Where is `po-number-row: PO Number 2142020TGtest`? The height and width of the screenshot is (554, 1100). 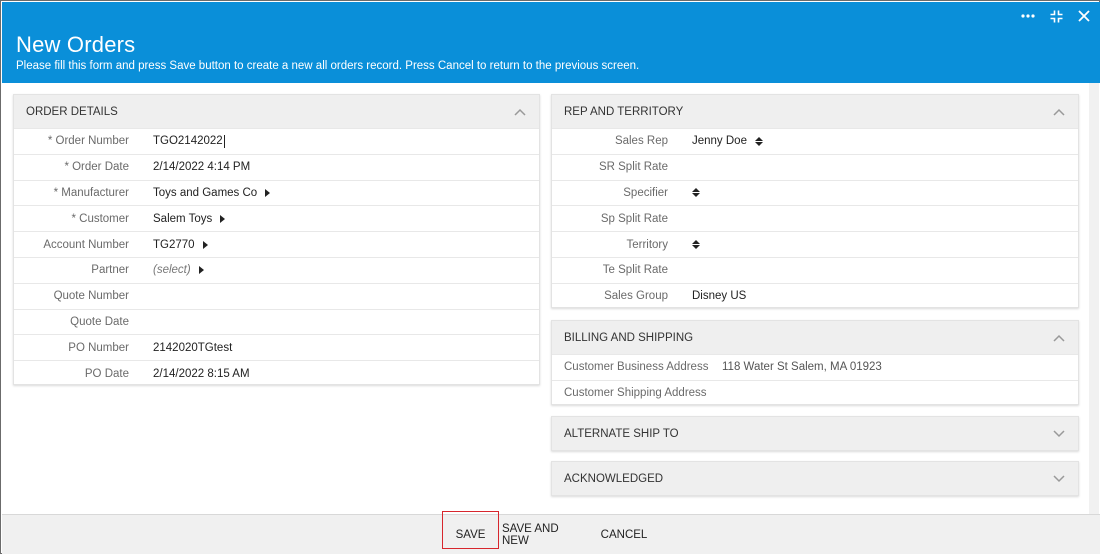 po-number-row: PO Number 2142020TGtest is located at coordinates (276, 347).